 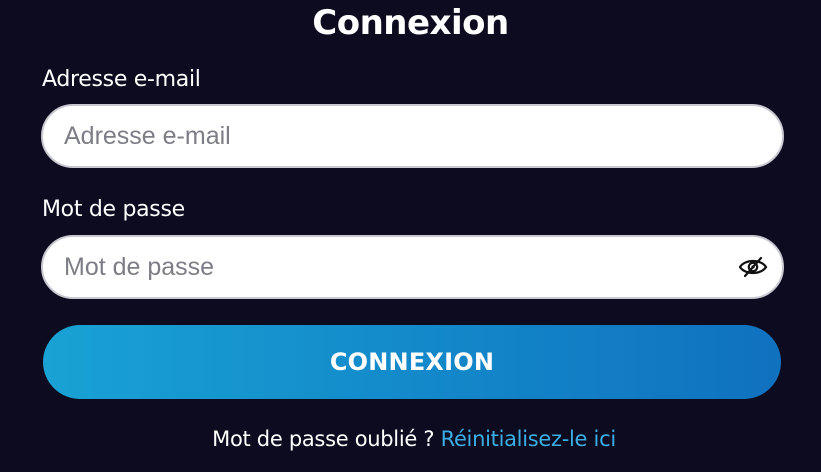 What do you see at coordinates (529, 439) in the screenshot?
I see `reset-password-link: Réinitialisez-le ici` at bounding box center [529, 439].